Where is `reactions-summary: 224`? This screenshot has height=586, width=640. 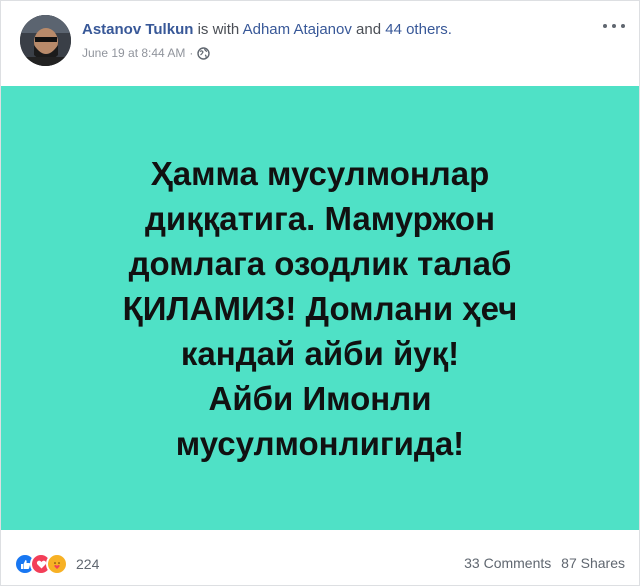 reactions-summary: 224 is located at coordinates (56, 564).